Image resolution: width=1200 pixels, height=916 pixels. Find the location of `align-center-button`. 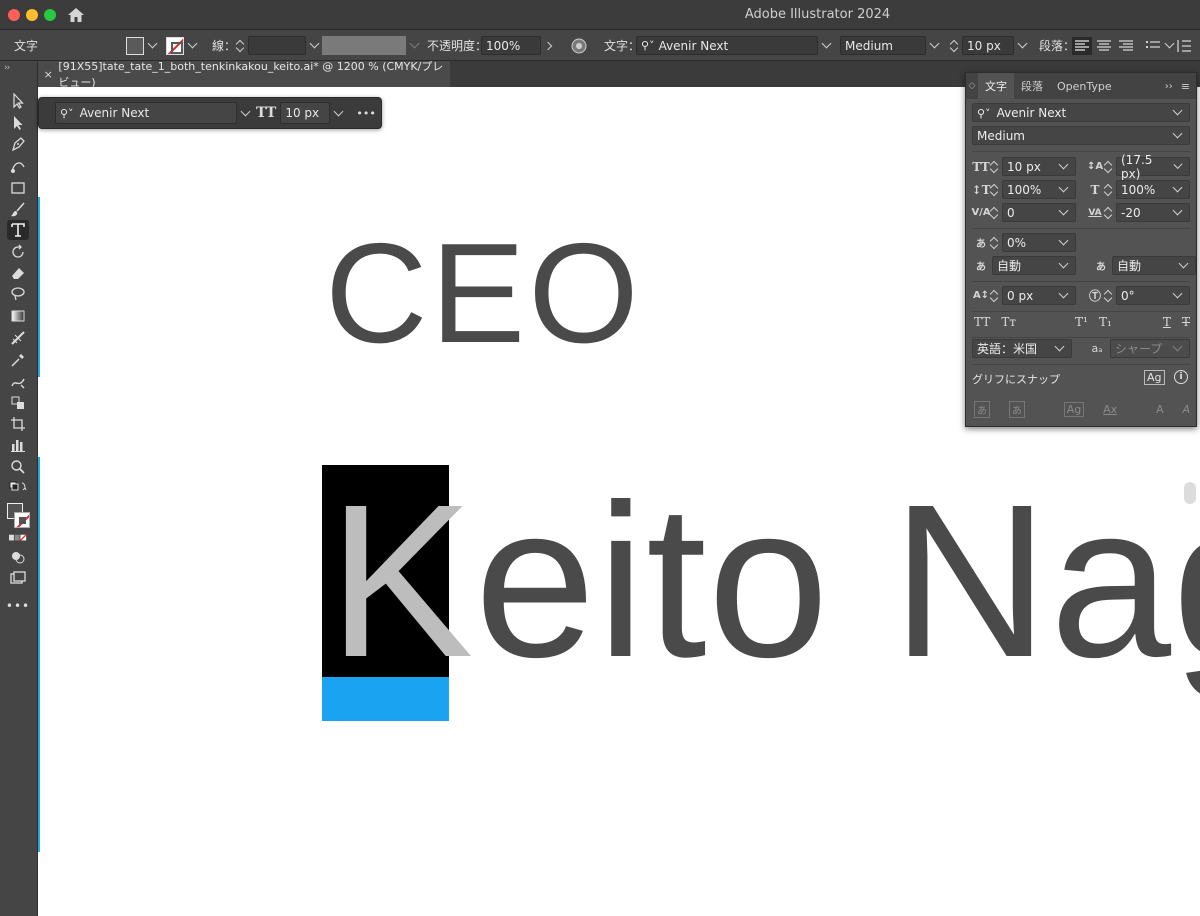

align-center-button is located at coordinates (1104, 45).